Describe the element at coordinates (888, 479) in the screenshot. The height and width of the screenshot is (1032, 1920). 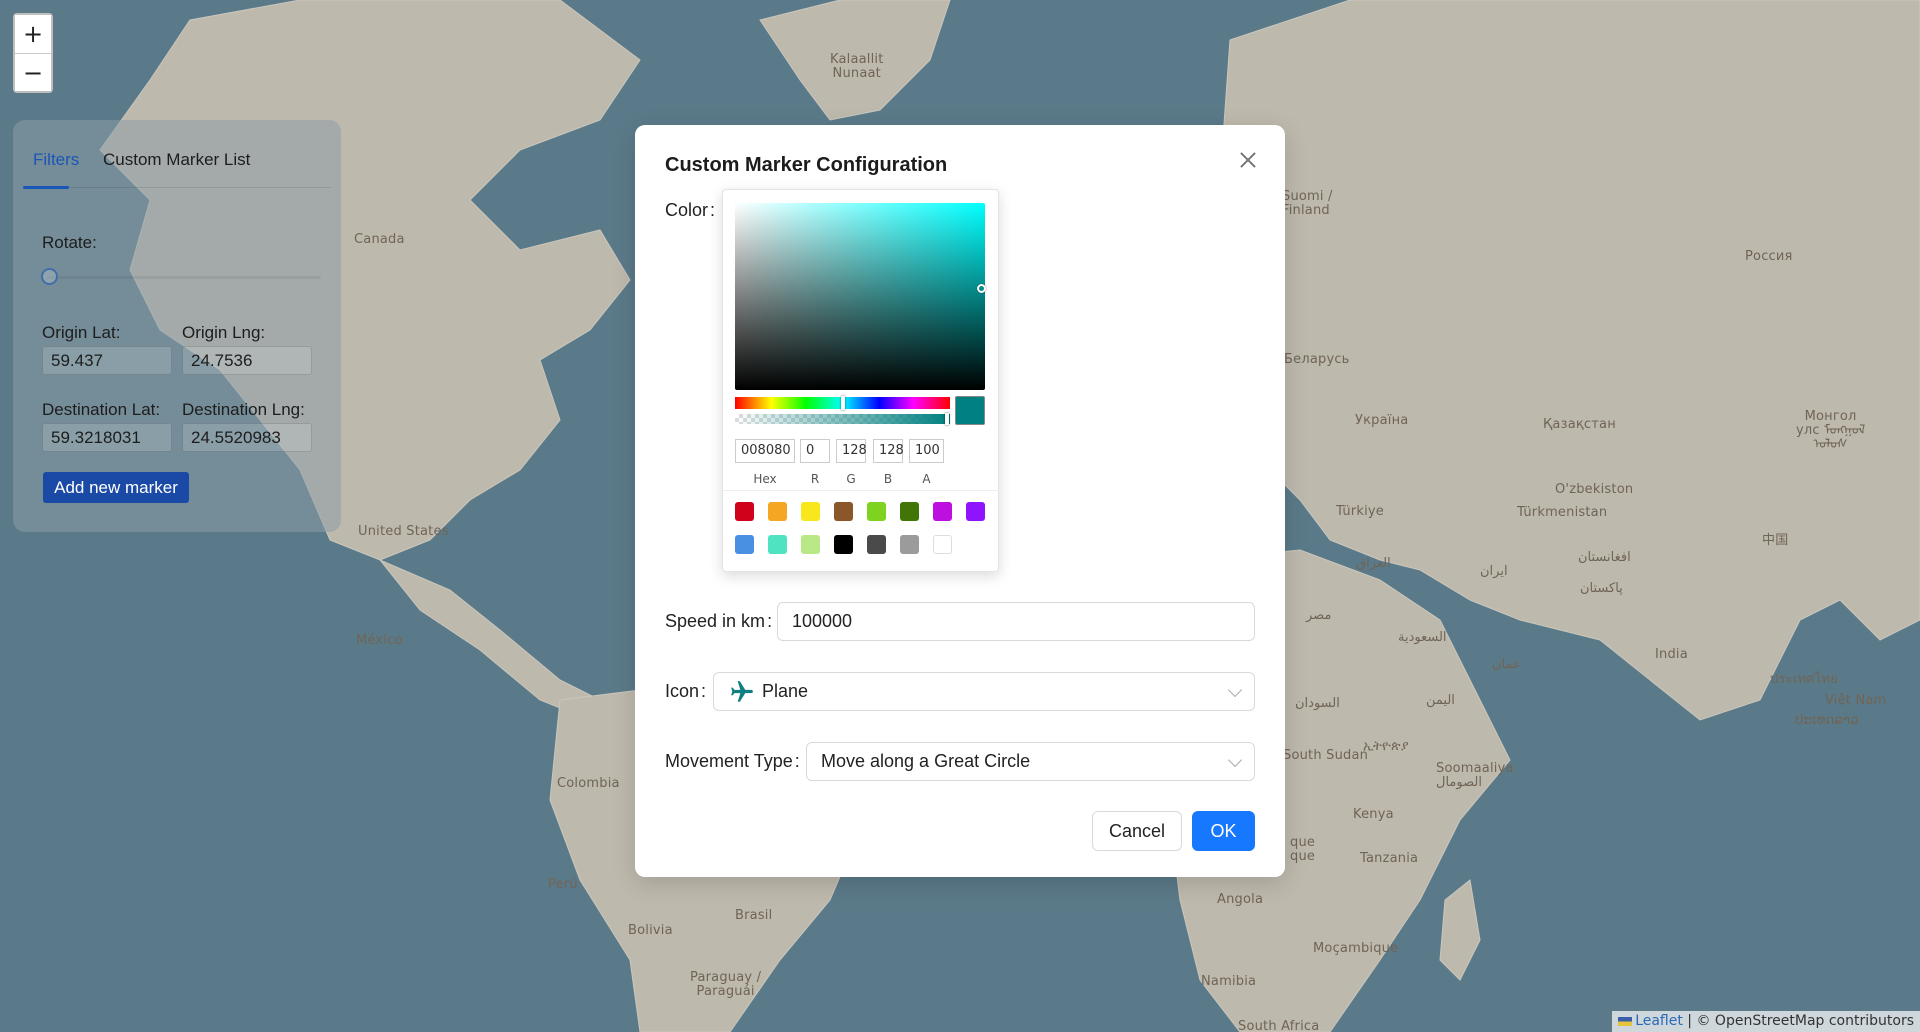
I see `blue-label: B` at that location.